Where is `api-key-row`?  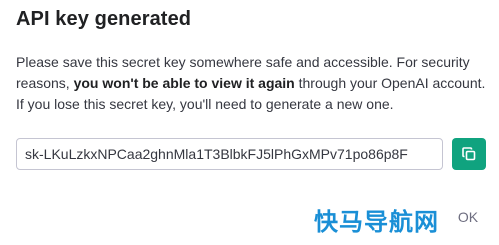
api-key-row is located at coordinates (251, 154).